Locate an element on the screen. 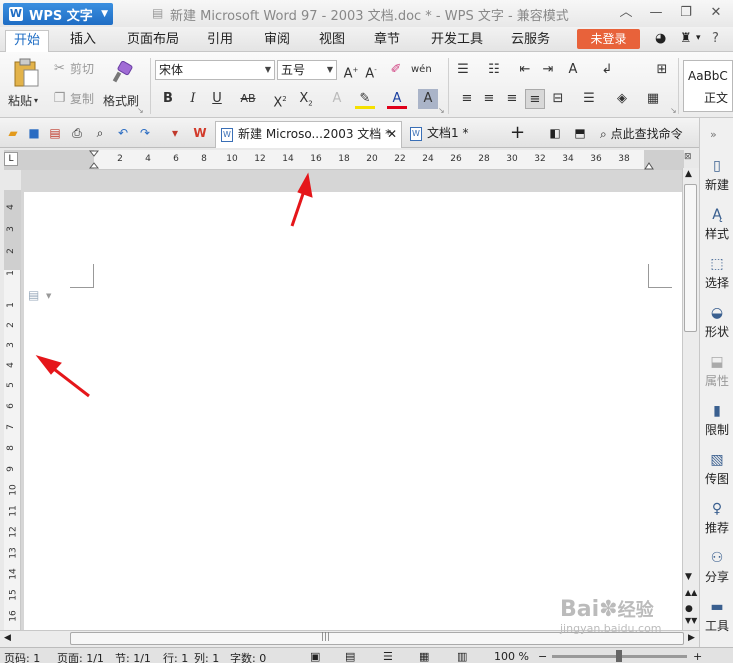 This screenshot has height=663, width=733. wps-home-icon: W is located at coordinates (200, 133).